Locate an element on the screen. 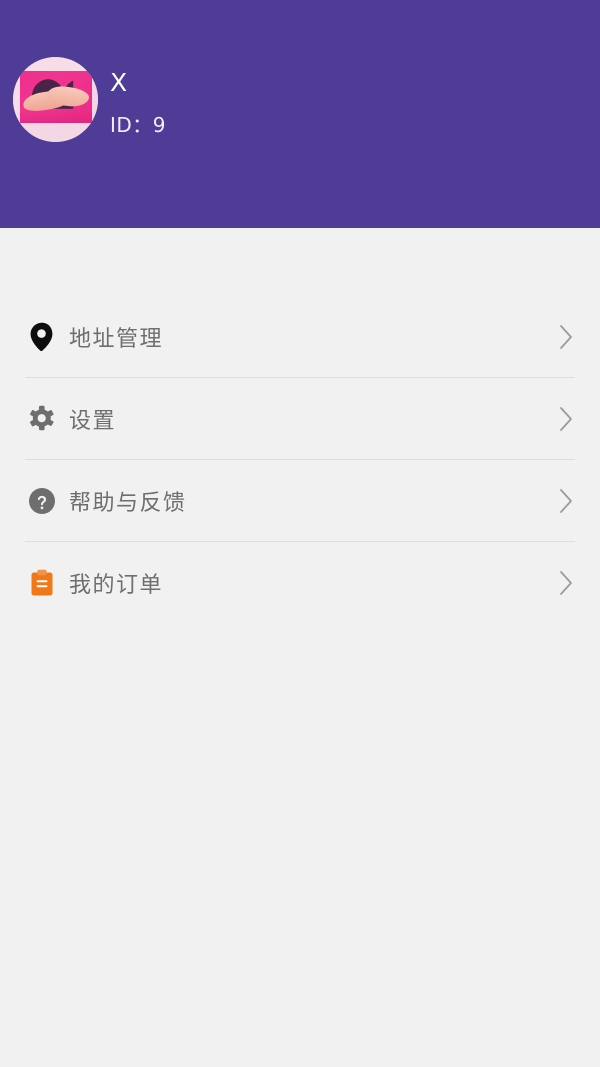  menu-item-label: 帮助与反馈 is located at coordinates (128, 503).